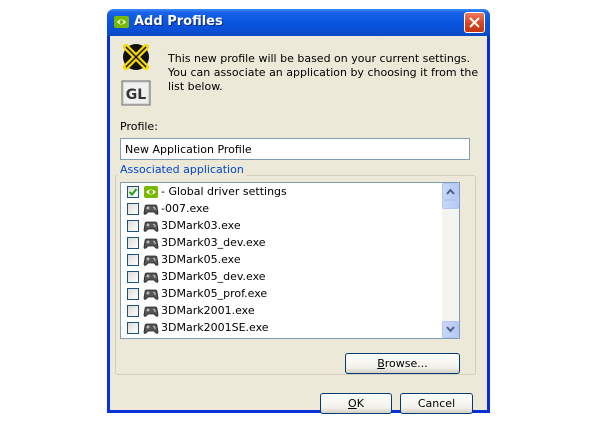  Describe the element at coordinates (436, 403) in the screenshot. I see `cancel-button: Cancel` at that location.